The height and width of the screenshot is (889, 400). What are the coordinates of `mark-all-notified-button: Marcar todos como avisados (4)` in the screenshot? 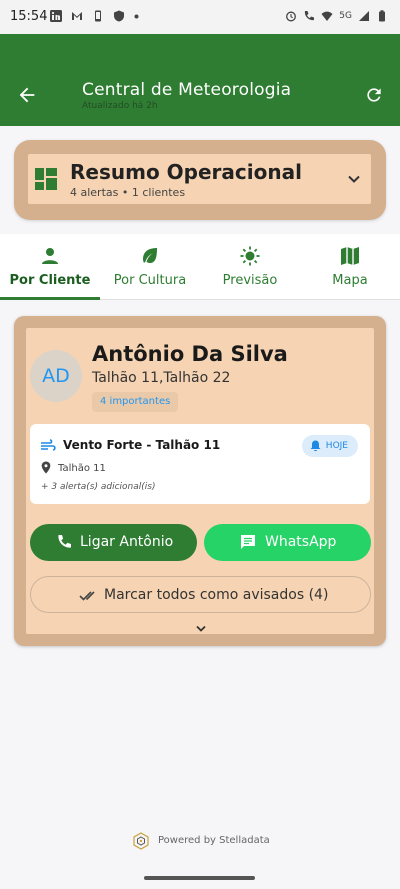 It's located at (200, 594).